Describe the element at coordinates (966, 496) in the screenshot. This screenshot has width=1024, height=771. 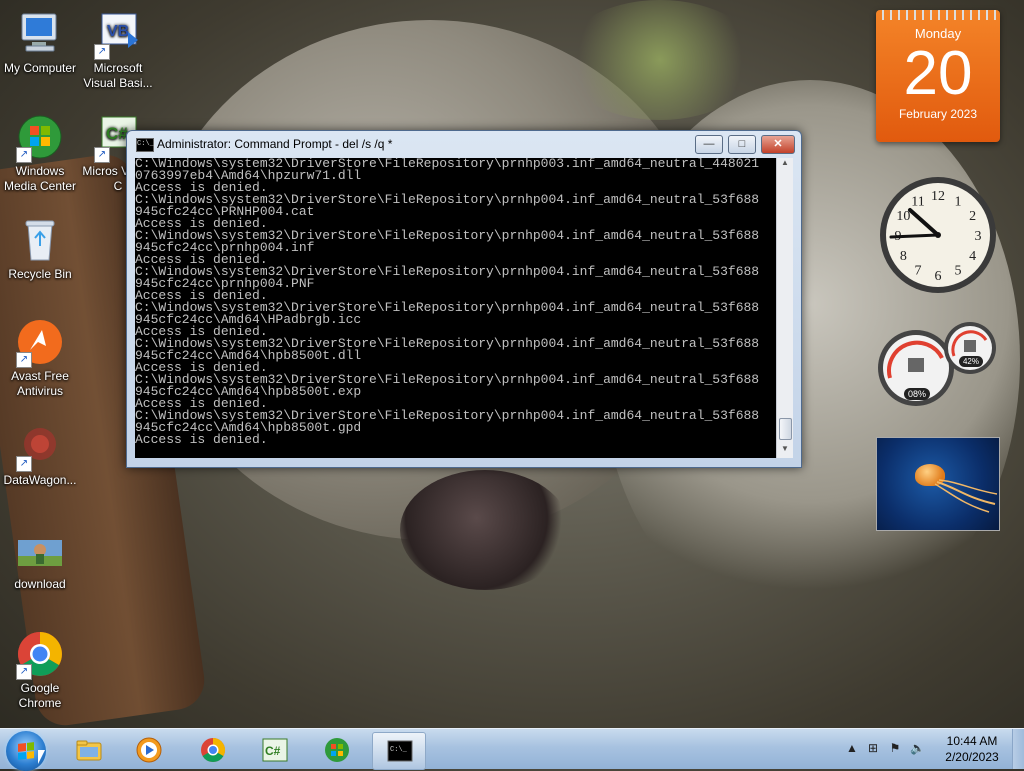
I see `jellyfish-tentacles` at that location.